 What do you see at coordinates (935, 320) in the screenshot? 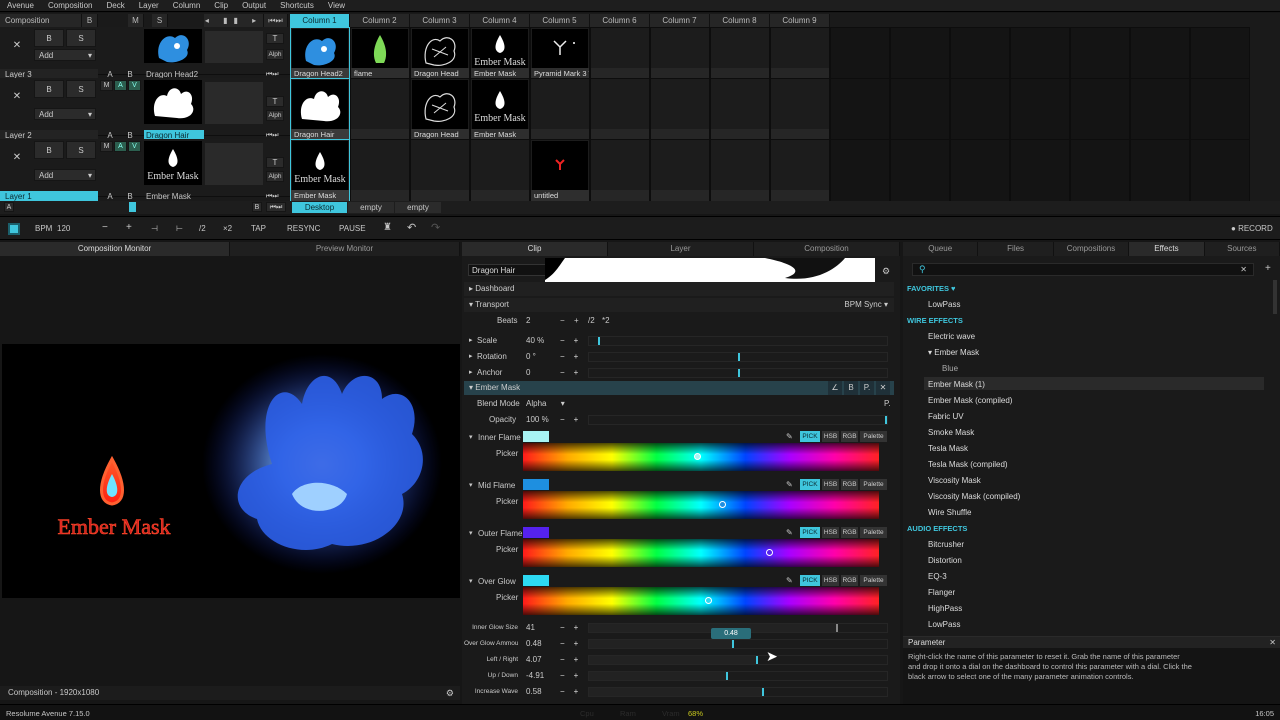
I see `effects-section-header: WIRE EFFECTS` at bounding box center [935, 320].